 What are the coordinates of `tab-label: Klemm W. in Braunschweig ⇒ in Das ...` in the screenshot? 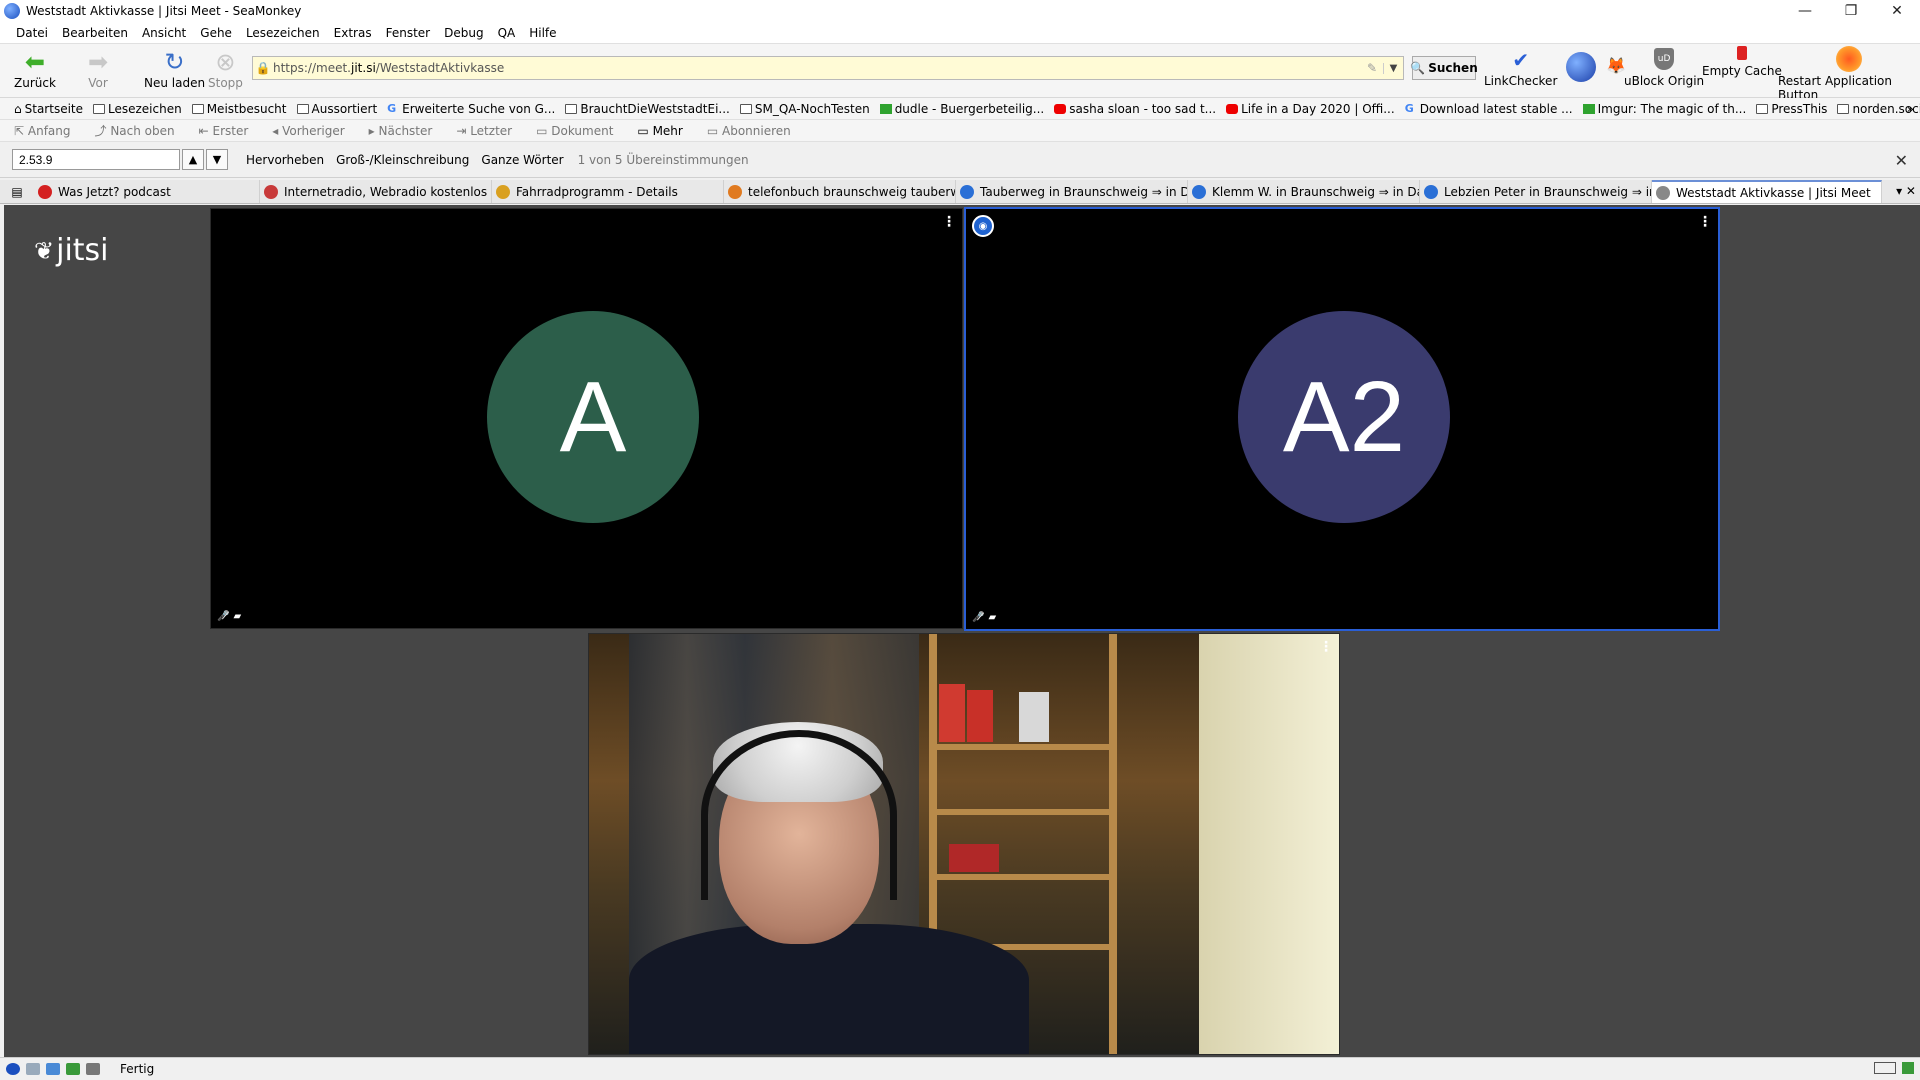 It's located at (1315, 191).